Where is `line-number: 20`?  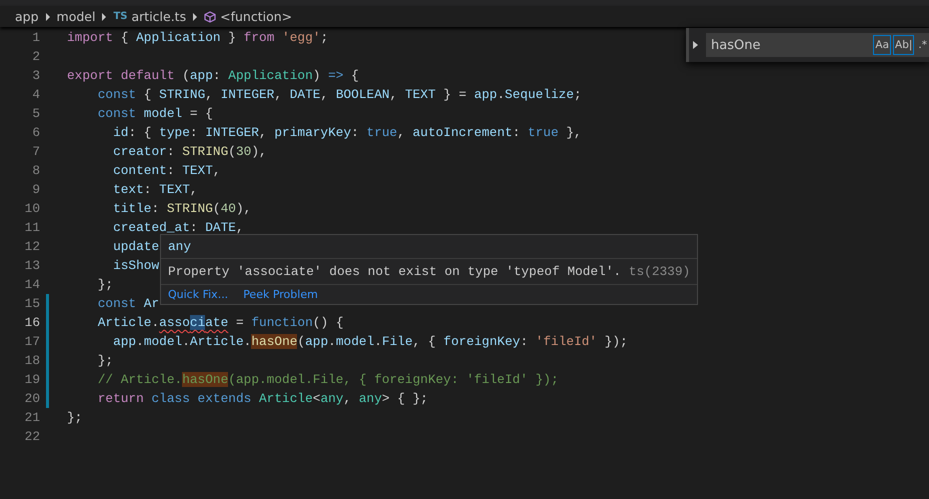 line-number: 20 is located at coordinates (32, 399).